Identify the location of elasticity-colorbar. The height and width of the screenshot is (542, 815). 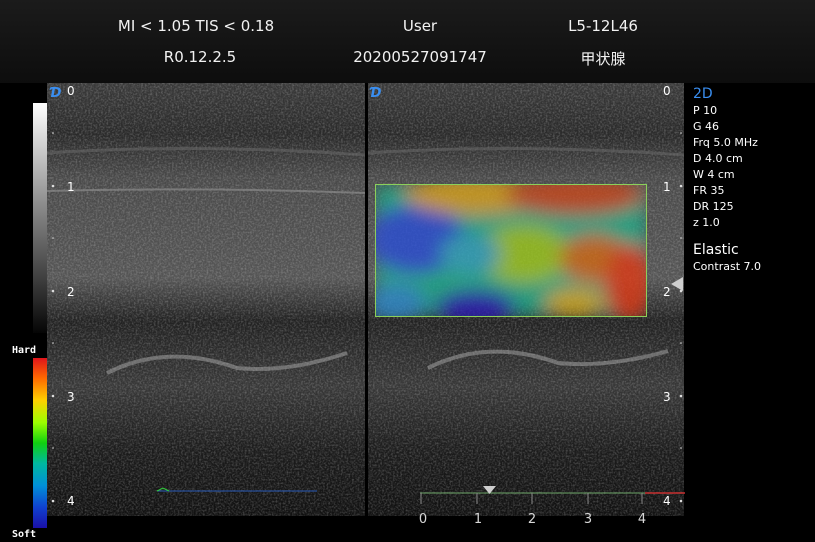
(40, 443).